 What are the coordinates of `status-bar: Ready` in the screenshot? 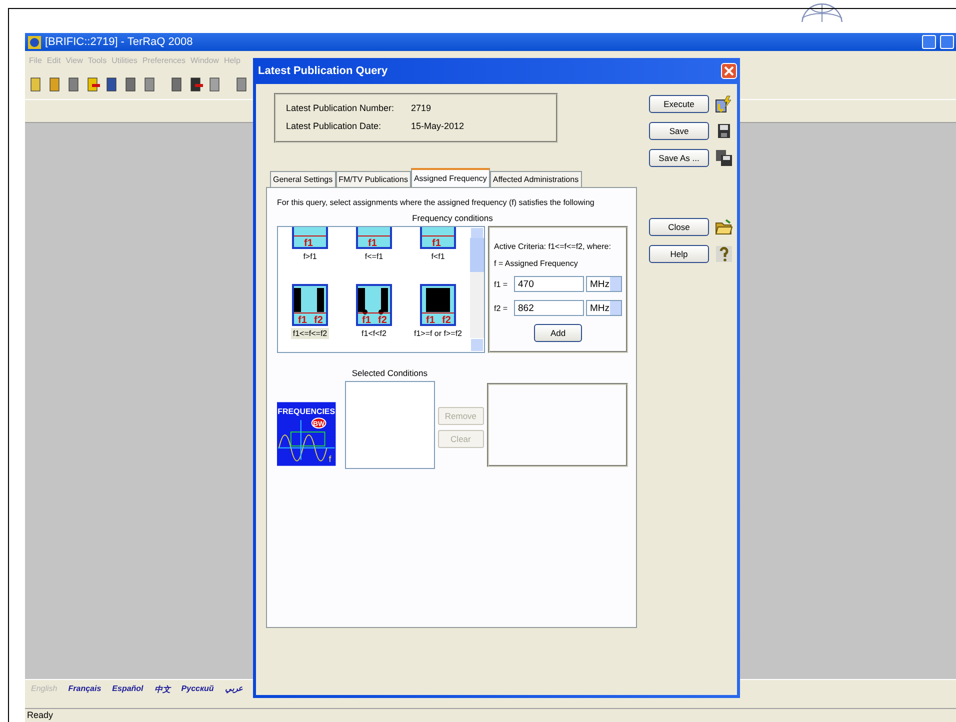 It's located at (490, 715).